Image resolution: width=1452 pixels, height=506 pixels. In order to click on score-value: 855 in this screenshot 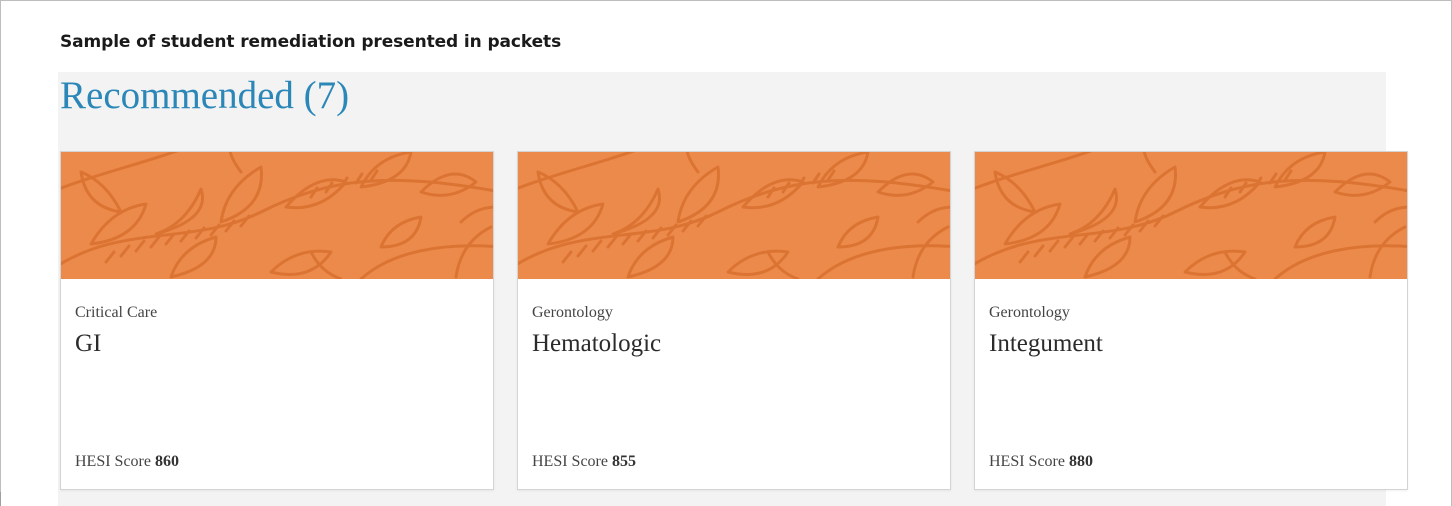, I will do `click(623, 461)`.